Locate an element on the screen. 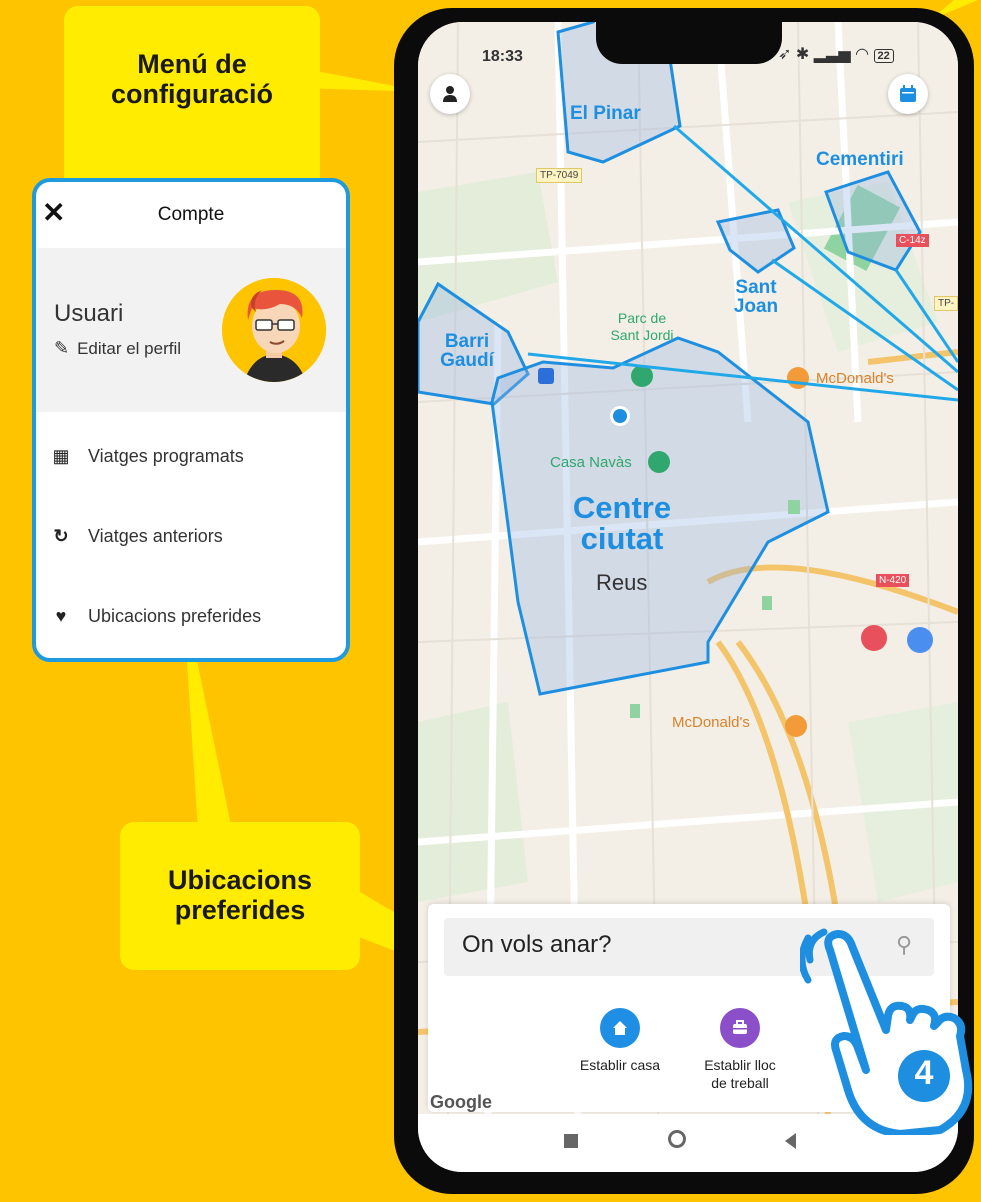  account-header: ✕ Compte is located at coordinates (191, 215).